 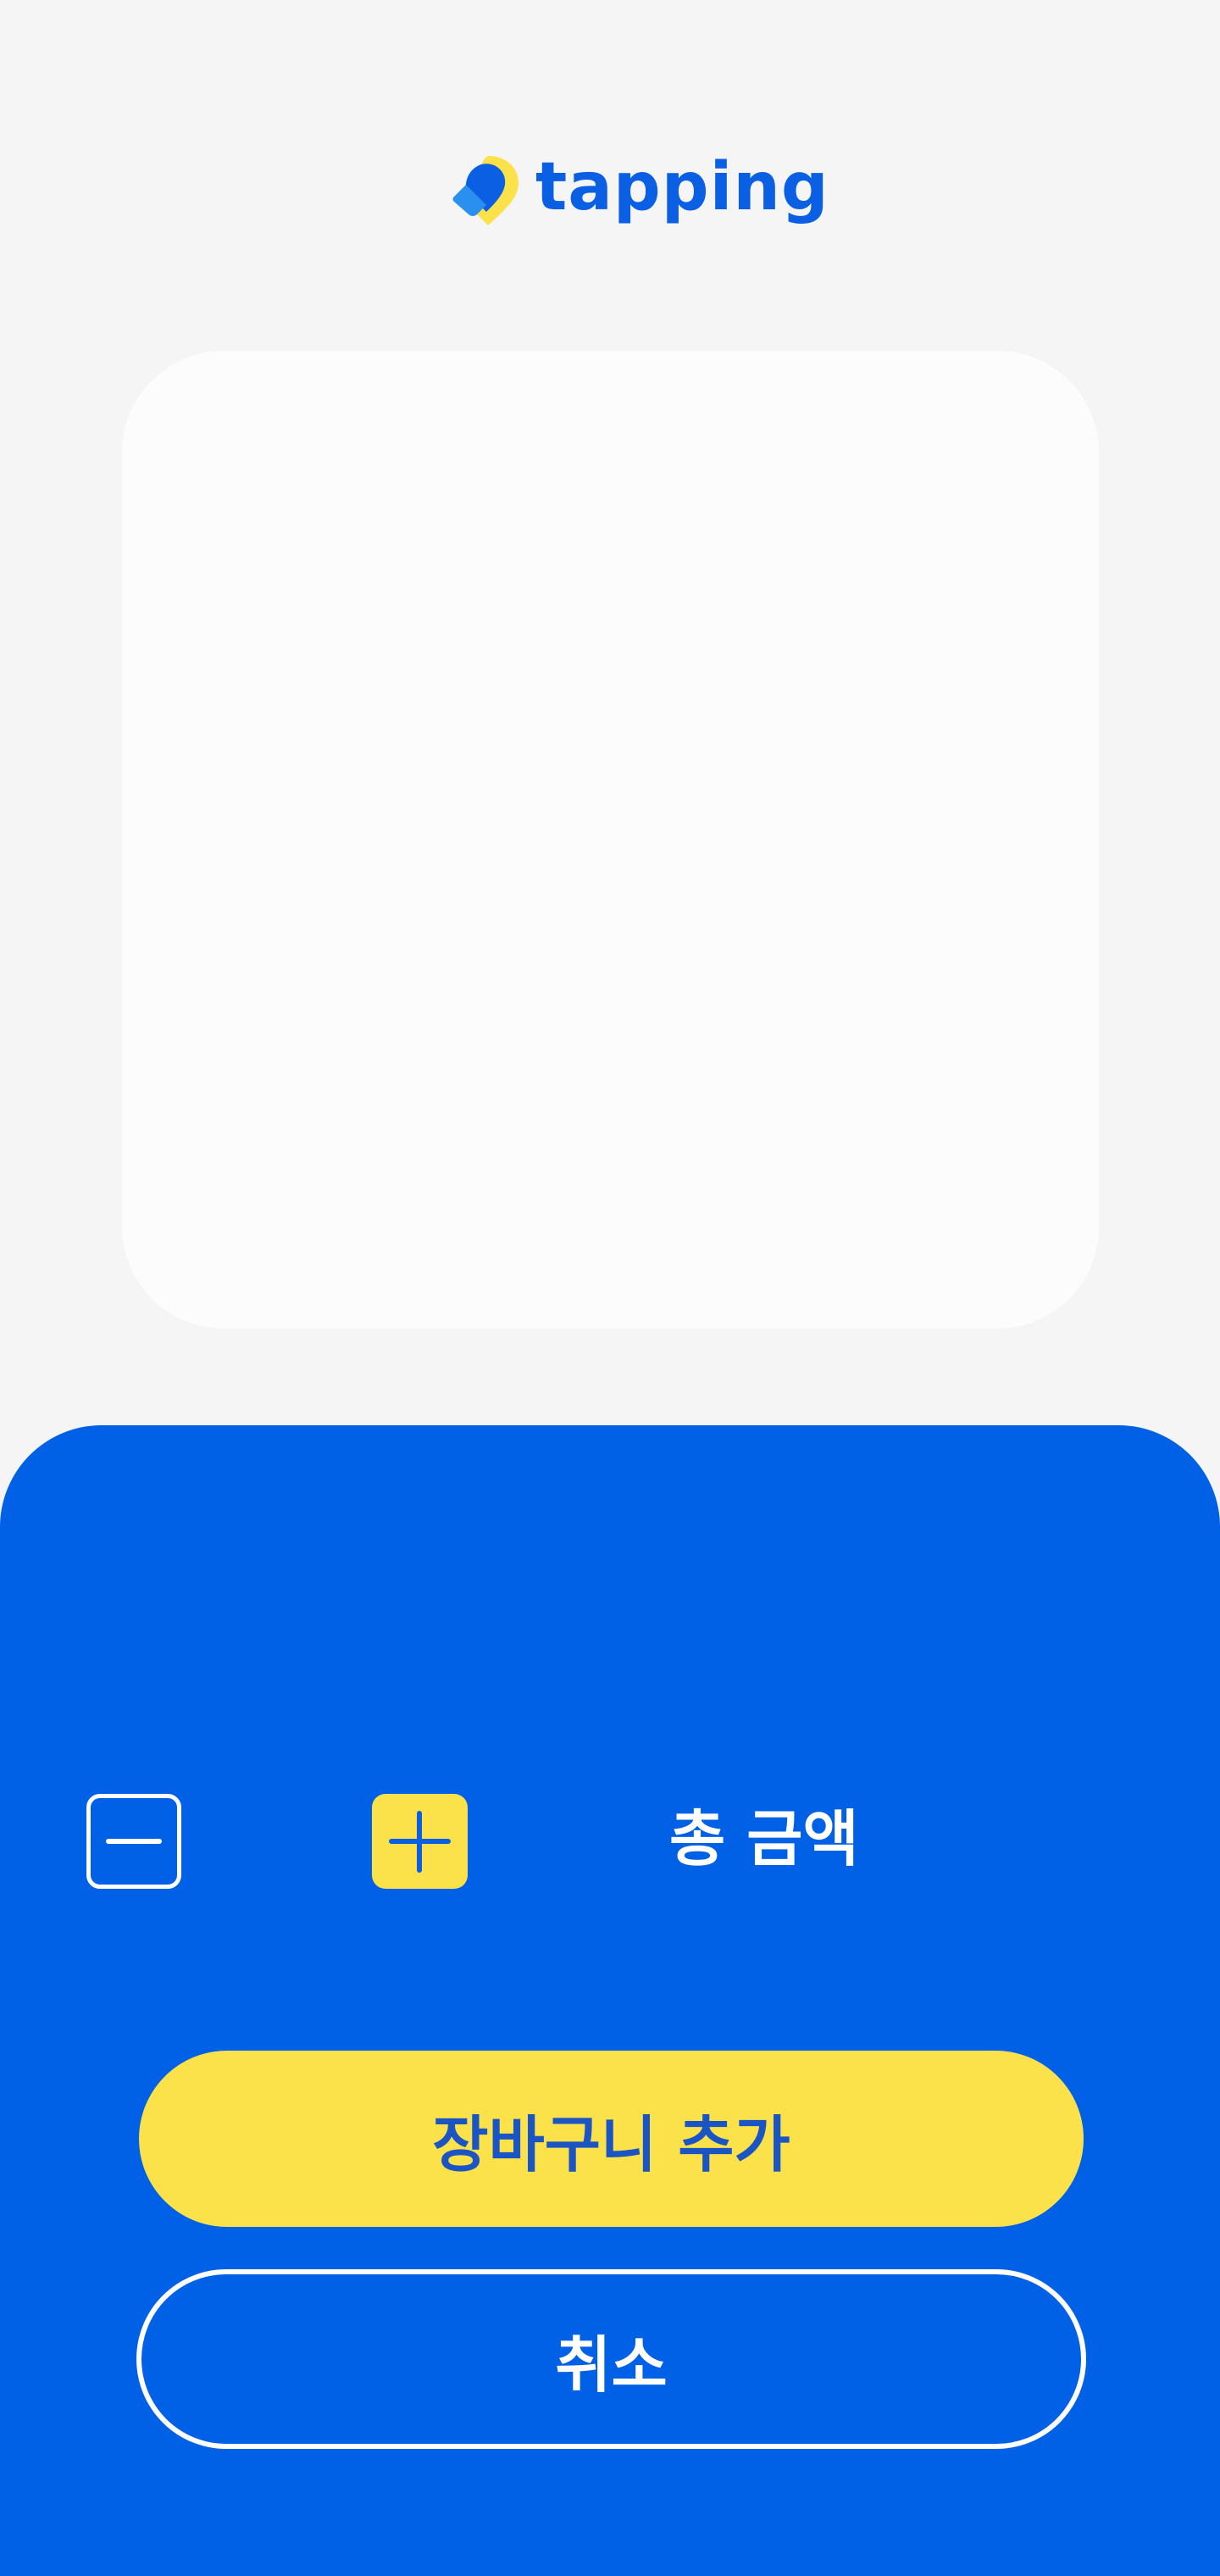 What do you see at coordinates (611, 2359) in the screenshot?
I see `cancel-button: 취소` at bounding box center [611, 2359].